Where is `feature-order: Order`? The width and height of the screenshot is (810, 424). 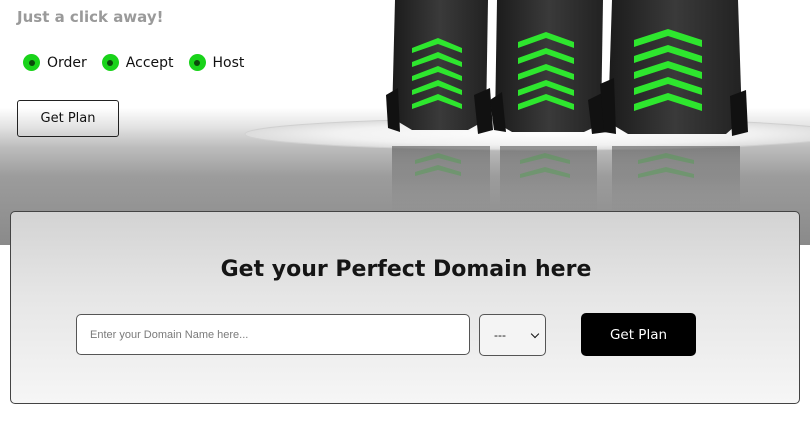 feature-order: Order is located at coordinates (55, 62).